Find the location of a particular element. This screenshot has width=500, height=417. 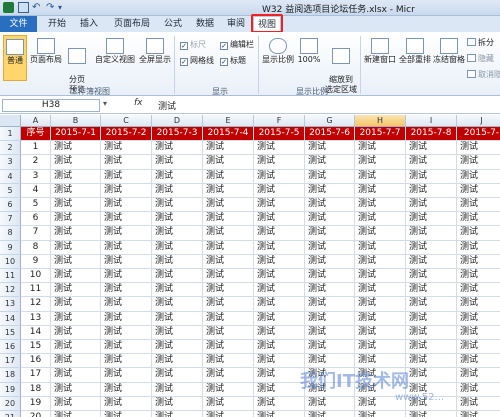

row-header: 19 is located at coordinates (10, 389).